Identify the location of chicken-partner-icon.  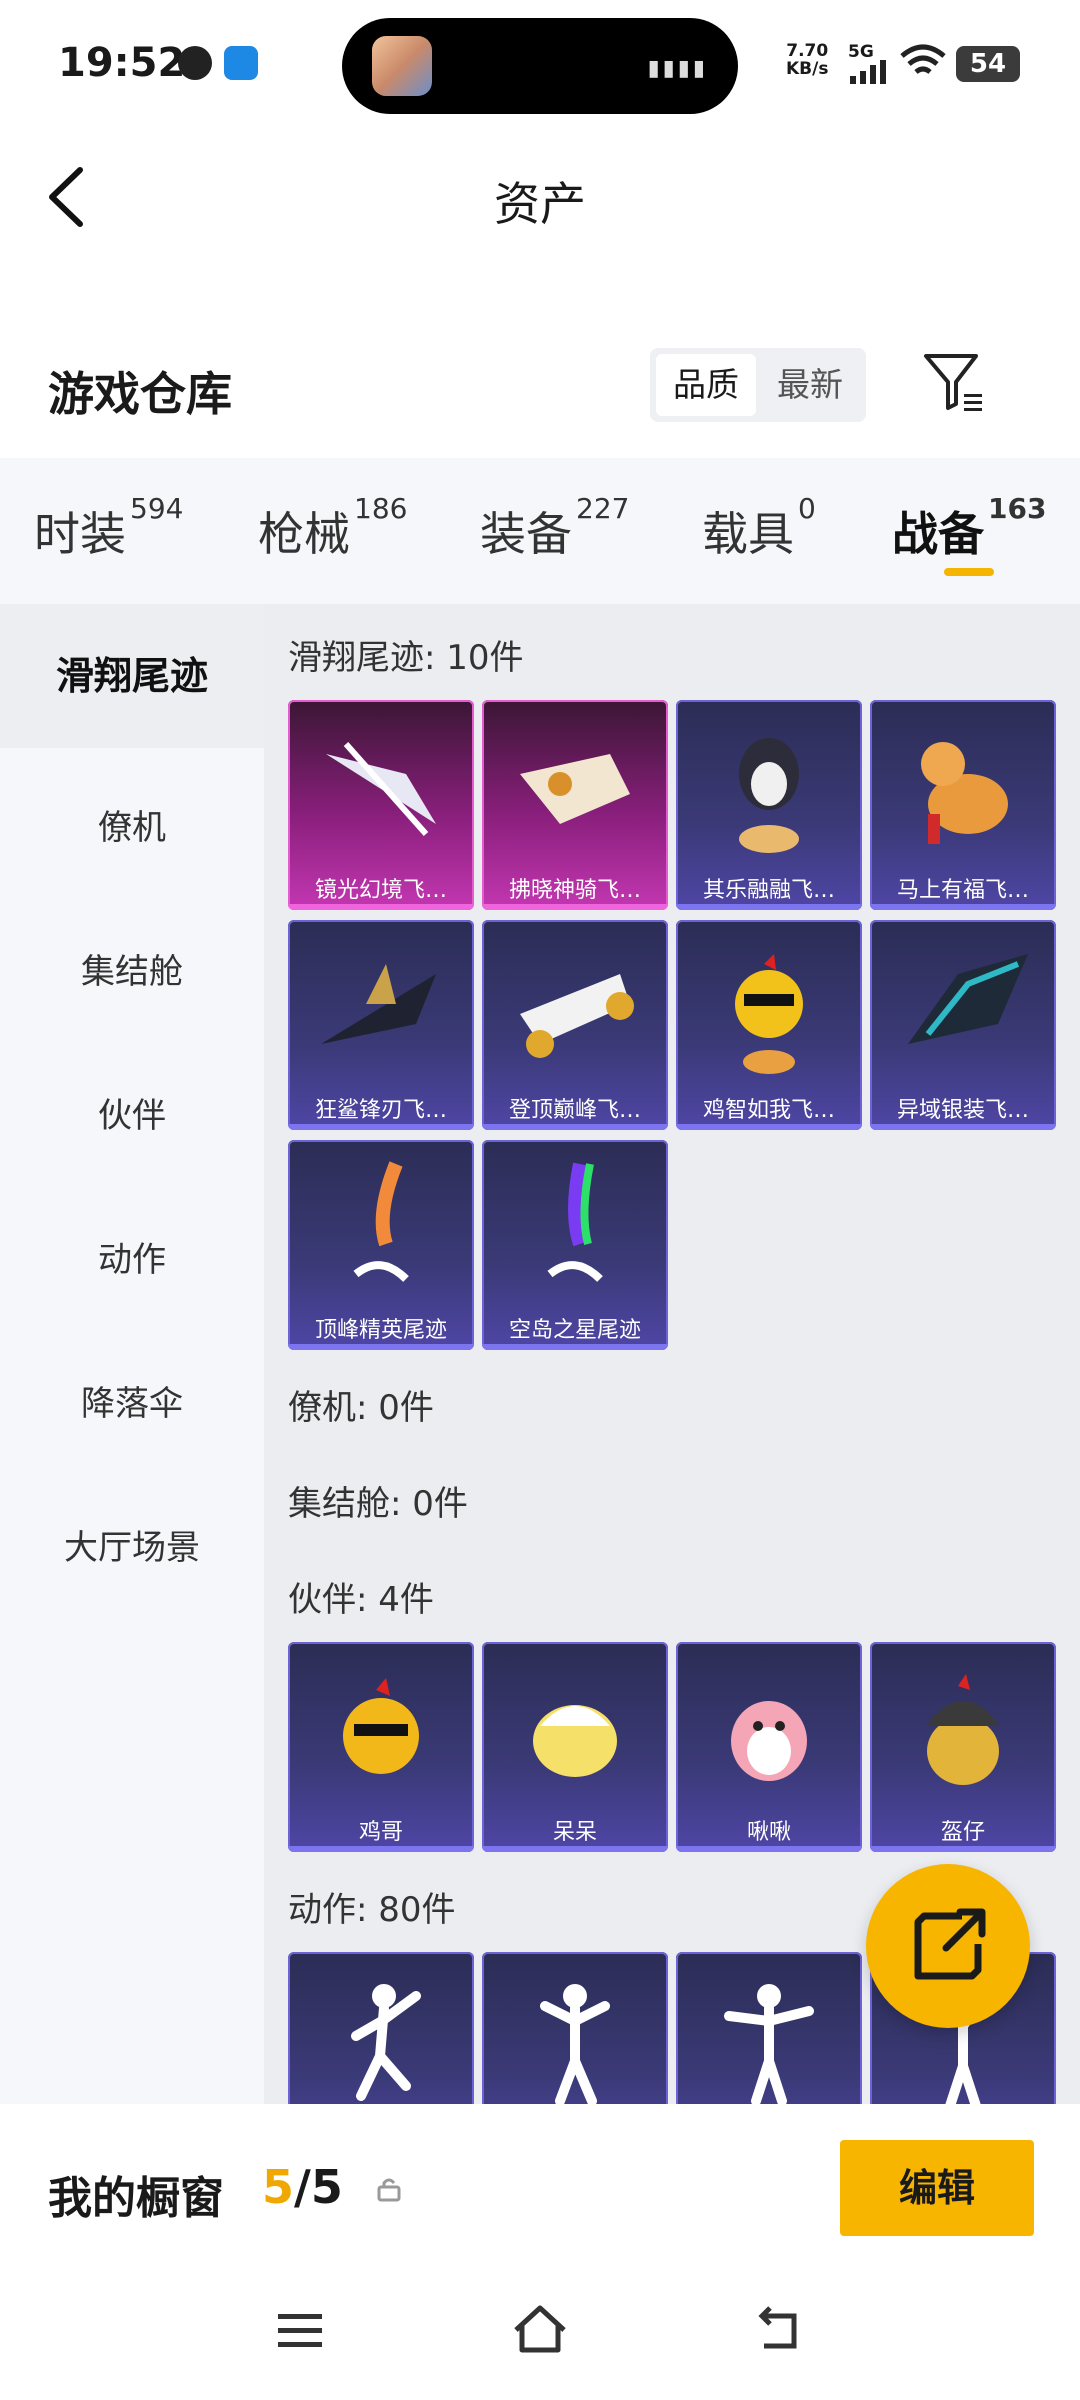
(381, 1726).